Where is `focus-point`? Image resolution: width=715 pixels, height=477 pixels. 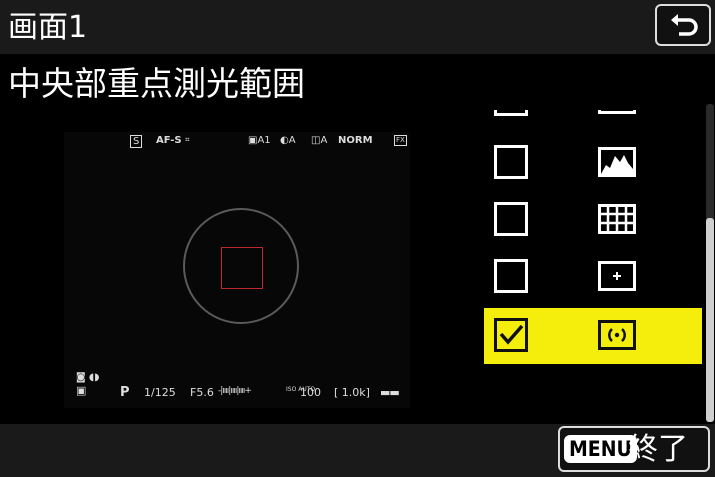
focus-point is located at coordinates (242, 268).